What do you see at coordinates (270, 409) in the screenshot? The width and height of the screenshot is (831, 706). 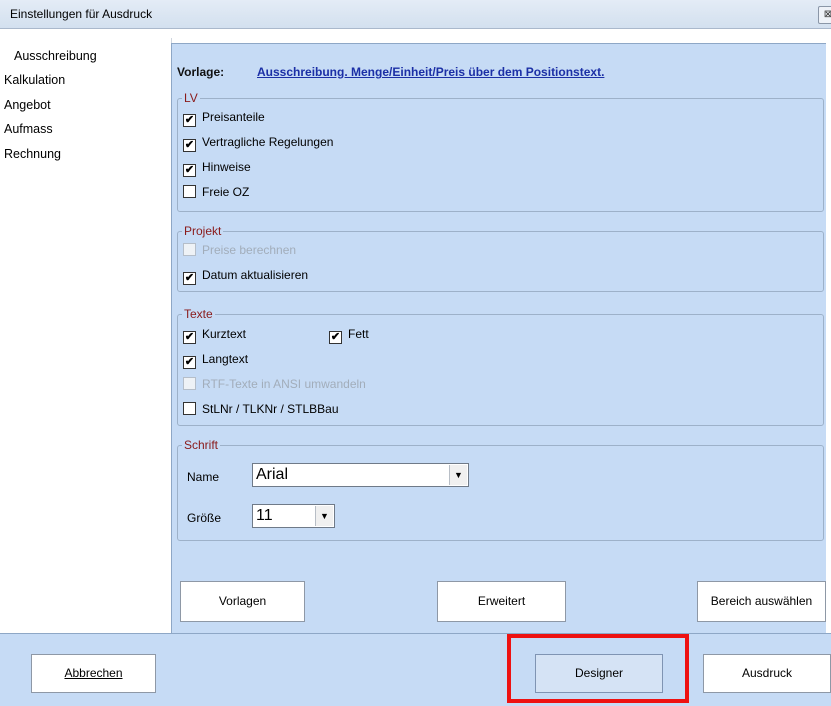 I see `checkbox-stlnr-label: StLNr / TLKNr / STLBBau` at bounding box center [270, 409].